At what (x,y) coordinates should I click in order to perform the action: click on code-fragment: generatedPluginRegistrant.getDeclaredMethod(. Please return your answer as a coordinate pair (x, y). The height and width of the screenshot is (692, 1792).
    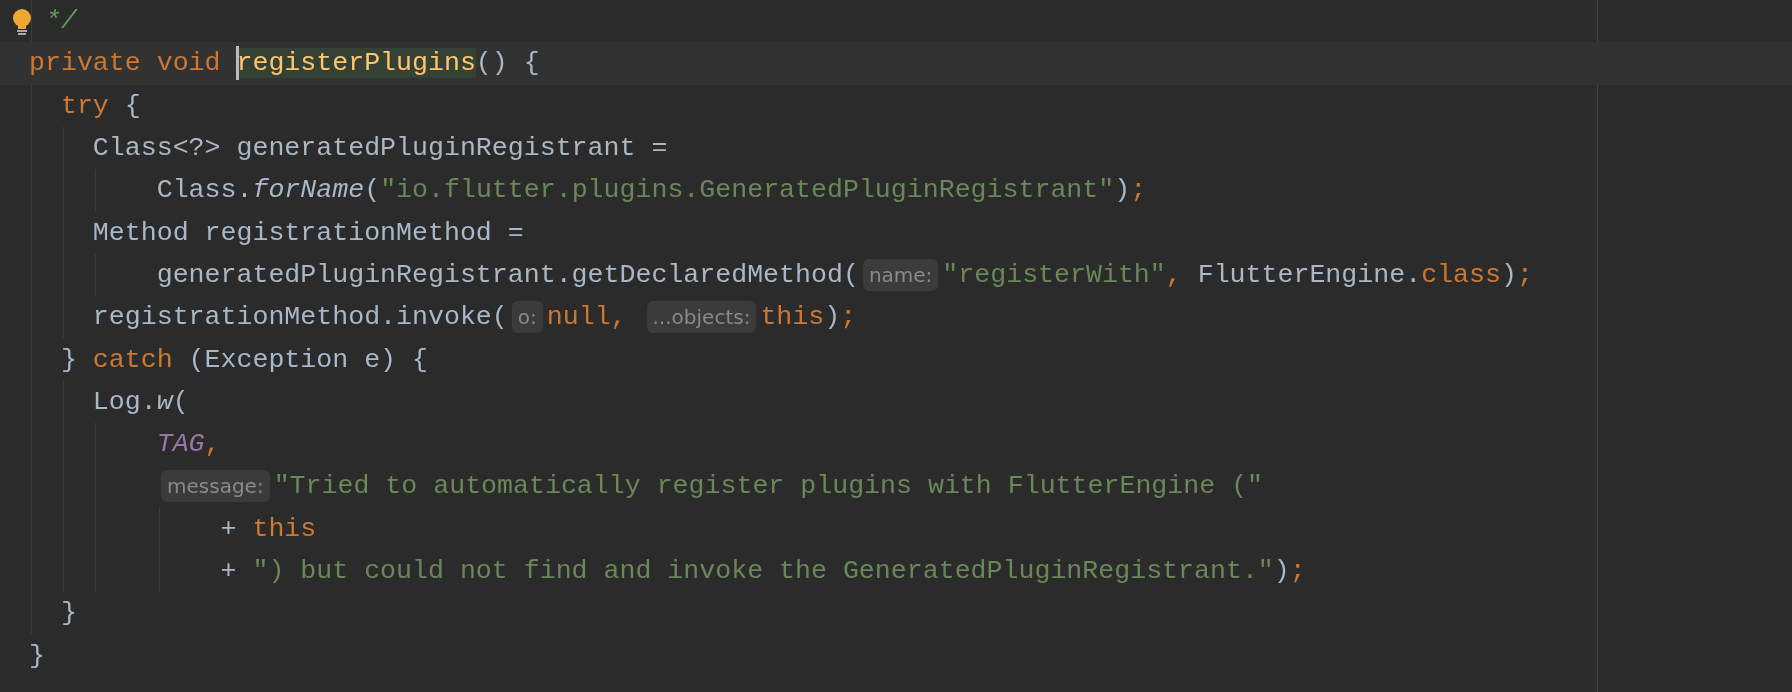
    Looking at the image, I should click on (507, 275).